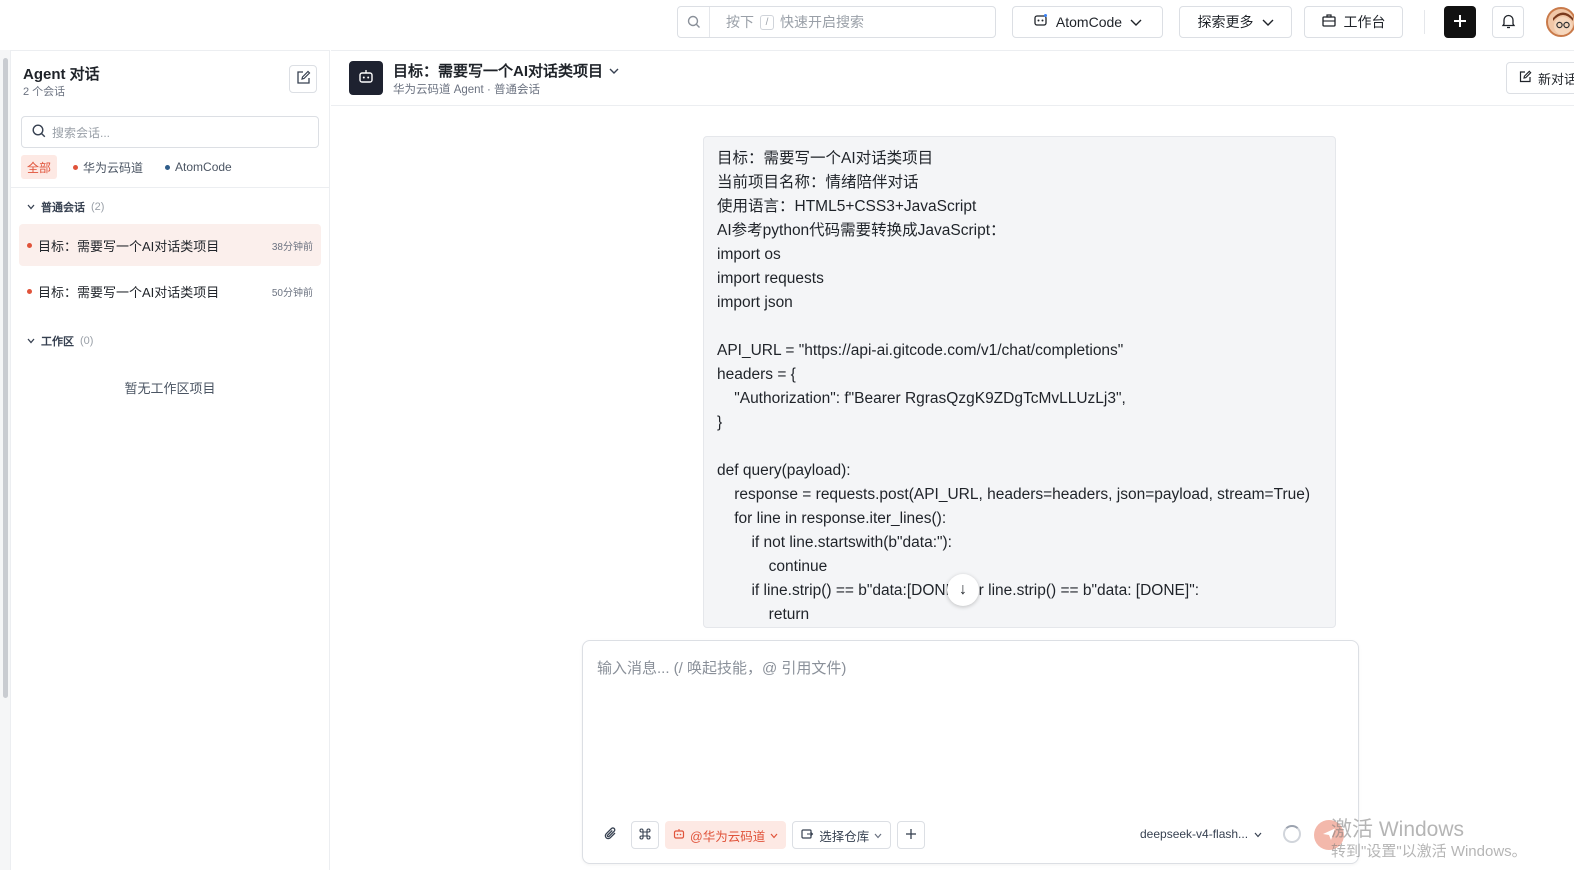  What do you see at coordinates (787, 22) in the screenshot?
I see `search-hint: 按下 / 快速开启搜索` at bounding box center [787, 22].